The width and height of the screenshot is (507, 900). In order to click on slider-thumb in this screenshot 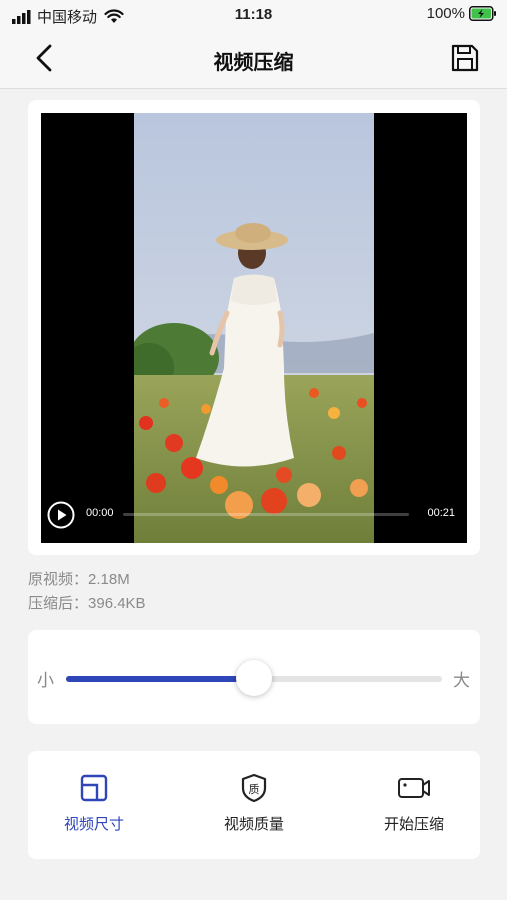, I will do `click(254, 678)`.